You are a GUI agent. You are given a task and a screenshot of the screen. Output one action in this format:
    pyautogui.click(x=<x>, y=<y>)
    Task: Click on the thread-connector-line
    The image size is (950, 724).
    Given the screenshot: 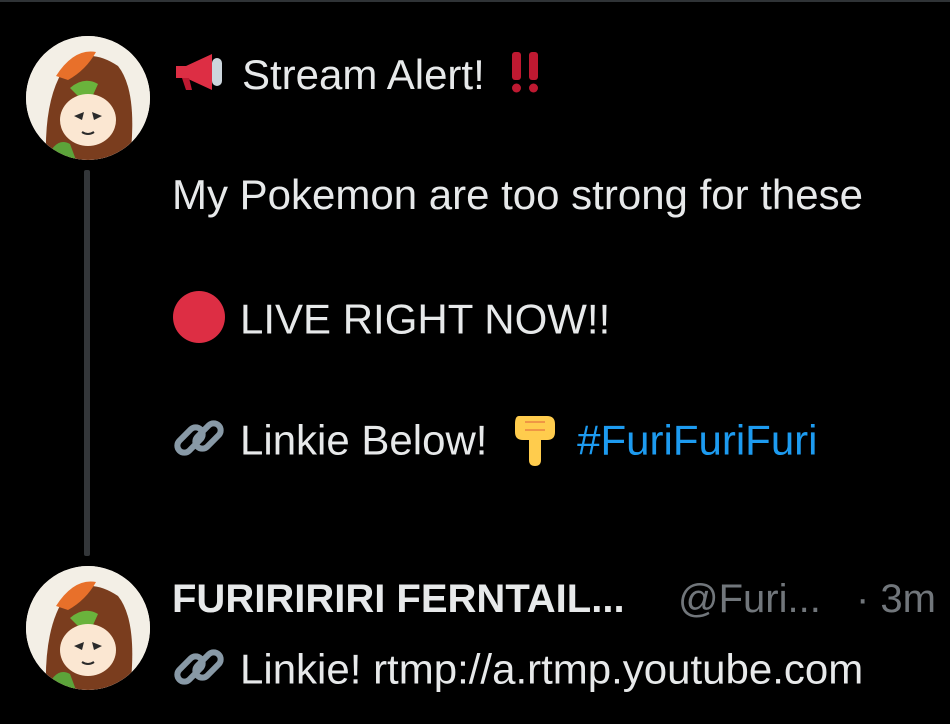 What is the action you would take?
    pyautogui.click(x=87, y=363)
    